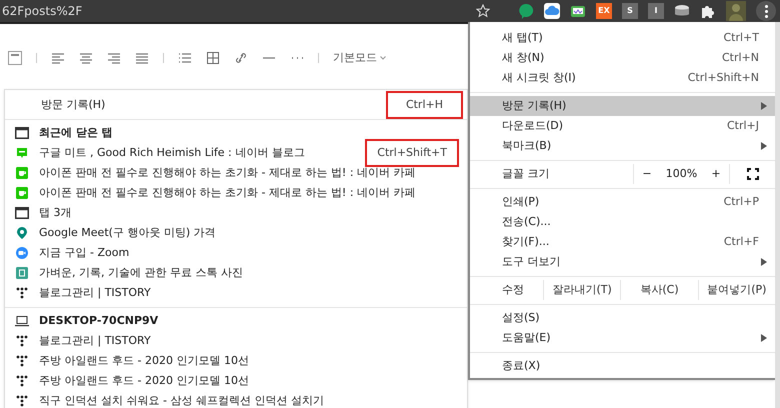  I want to click on history-item: 아이폰 판매 전 필수로 진행해야 하는 초기화 - 제대로 하는 법! : 네이버 카페, so click(236, 193).